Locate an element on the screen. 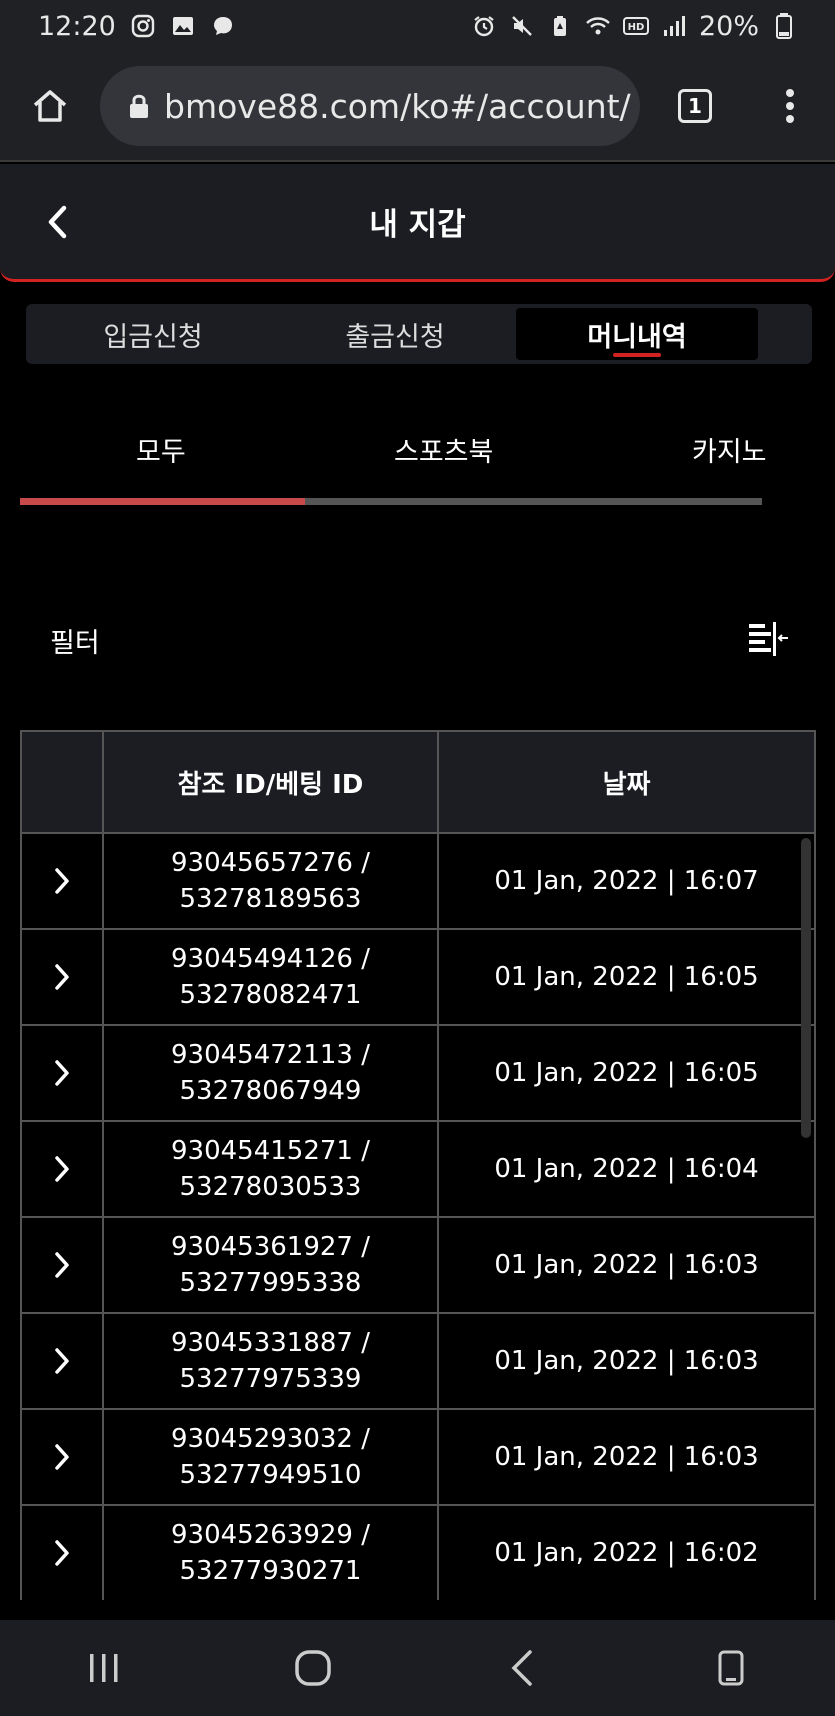 The height and width of the screenshot is (1716, 835). instagram-icon is located at coordinates (143, 26).